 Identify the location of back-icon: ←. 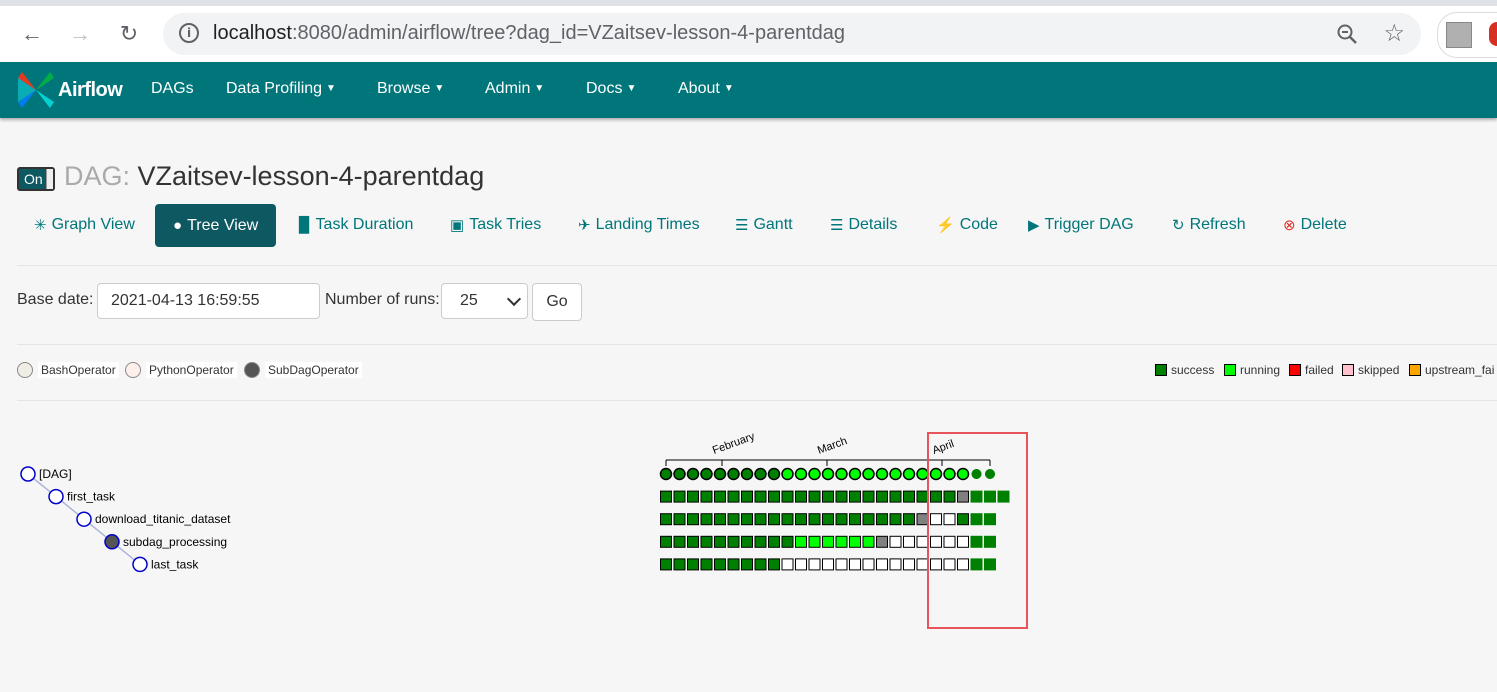
(32, 34).